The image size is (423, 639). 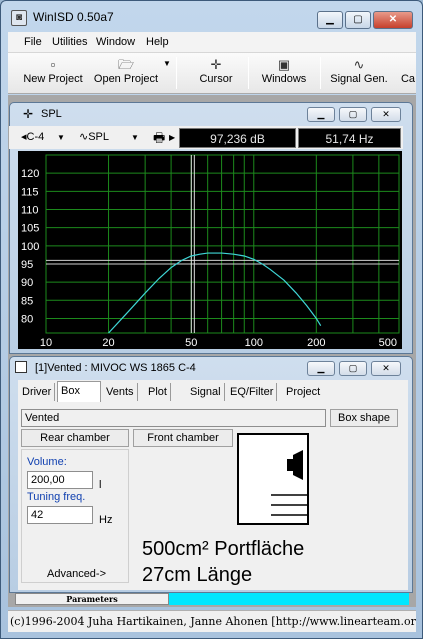 I want to click on port-length-note: 27cm Länge, so click(x=197, y=575).